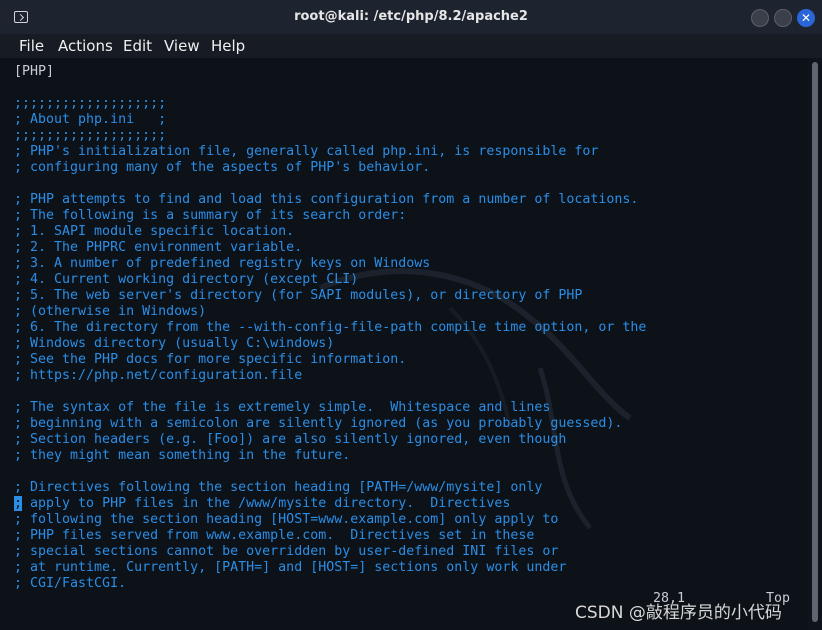  What do you see at coordinates (31, 46) in the screenshot?
I see `menu-file: File` at bounding box center [31, 46].